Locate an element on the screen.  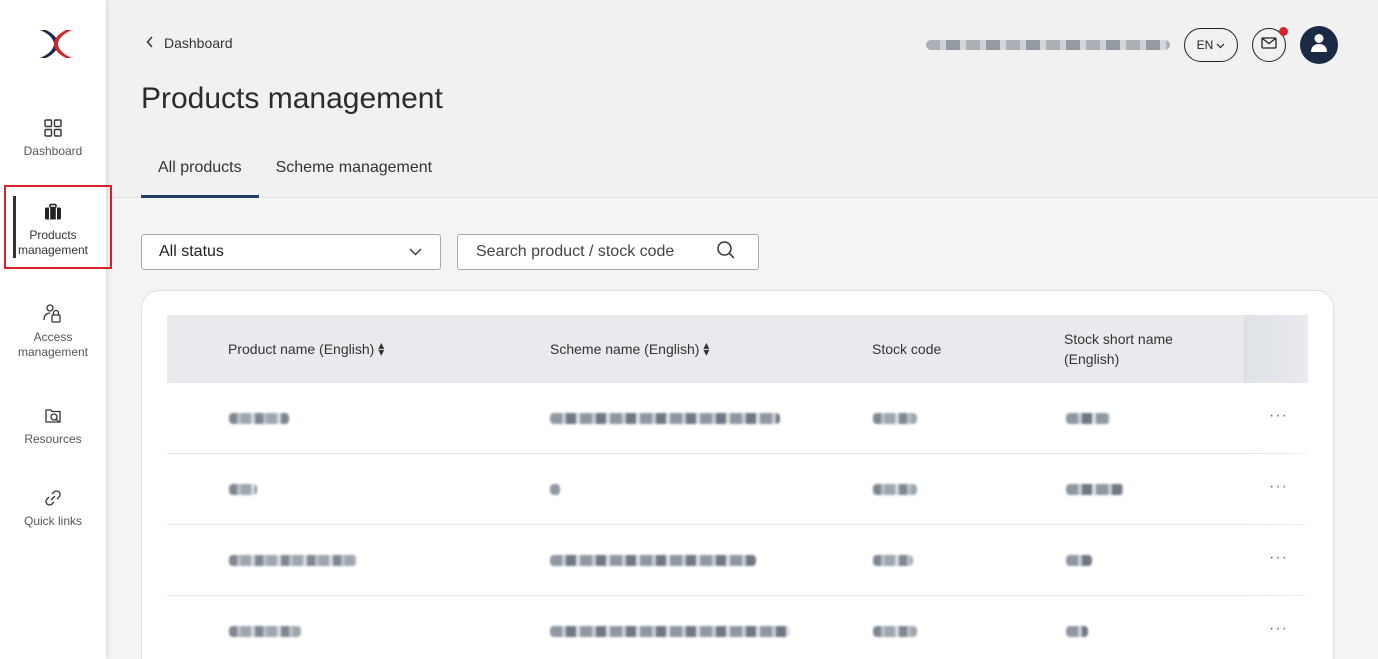
tab-all-products: All products is located at coordinates (200, 176).